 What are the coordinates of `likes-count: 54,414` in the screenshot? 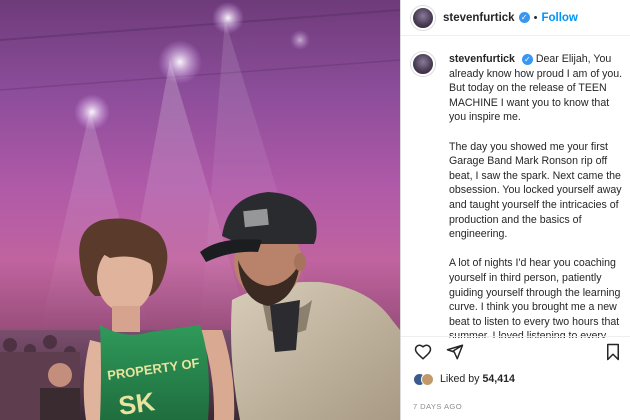 It's located at (498, 379).